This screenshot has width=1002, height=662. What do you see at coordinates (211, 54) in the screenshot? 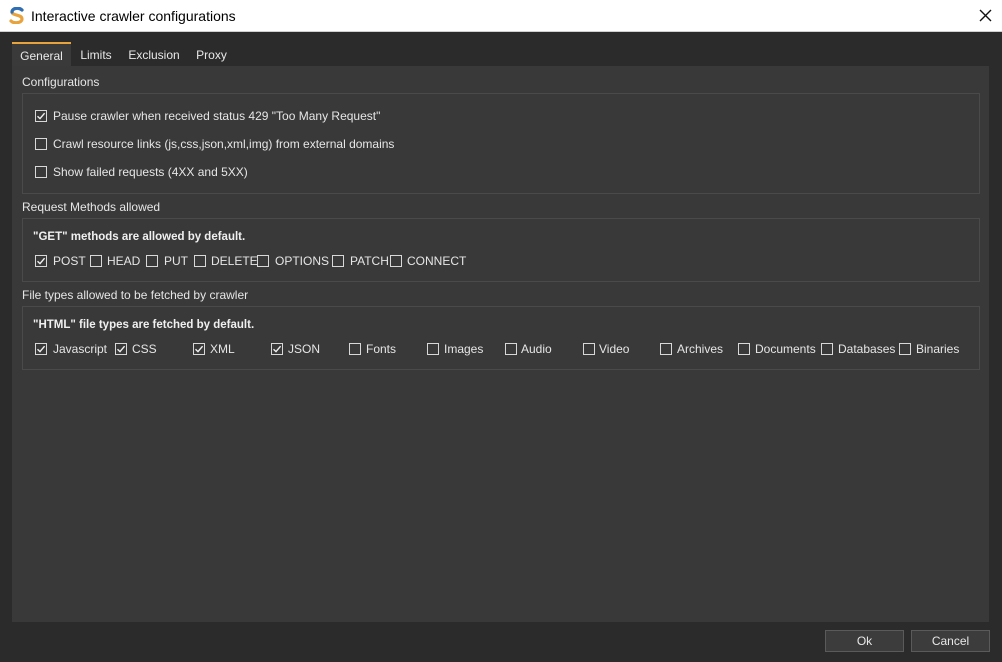
I see `tab-proxy: Proxy` at bounding box center [211, 54].